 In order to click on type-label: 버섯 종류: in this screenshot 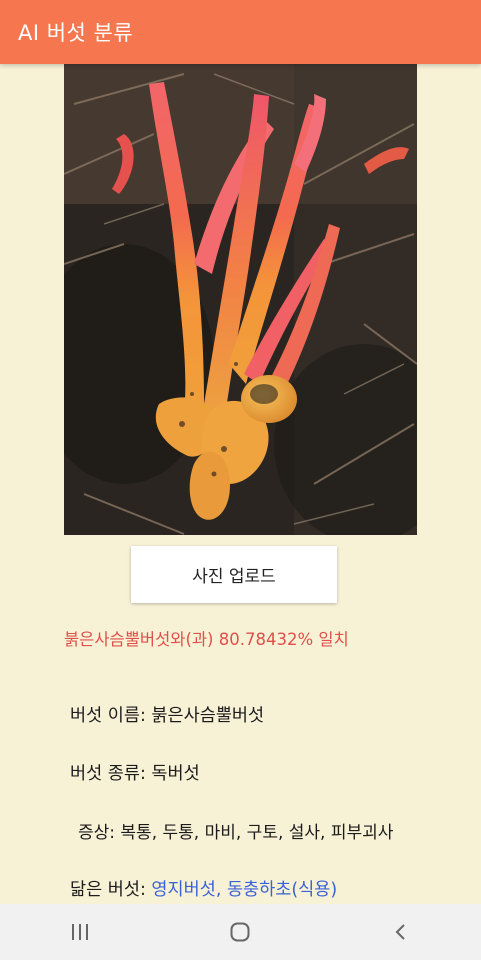, I will do `click(111, 774)`.